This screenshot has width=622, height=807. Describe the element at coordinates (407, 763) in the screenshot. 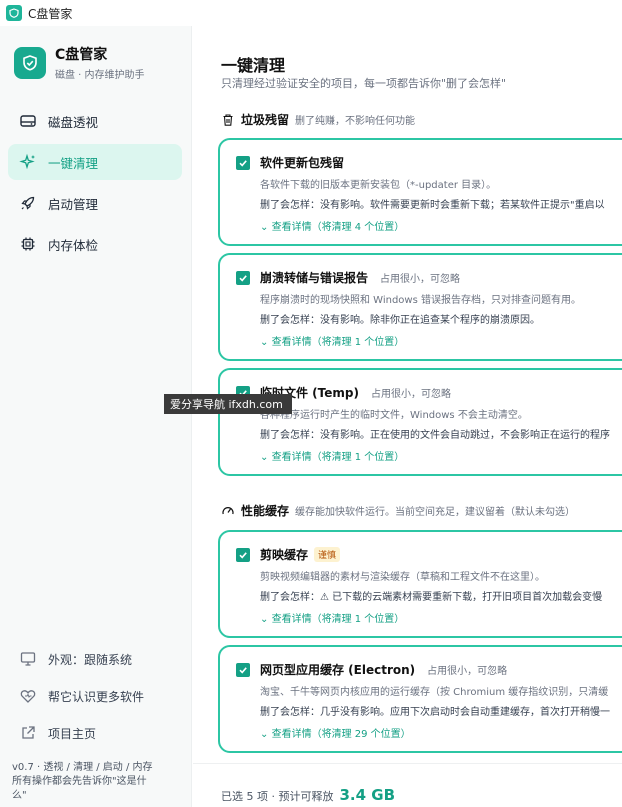

I see `footer-divider` at that location.